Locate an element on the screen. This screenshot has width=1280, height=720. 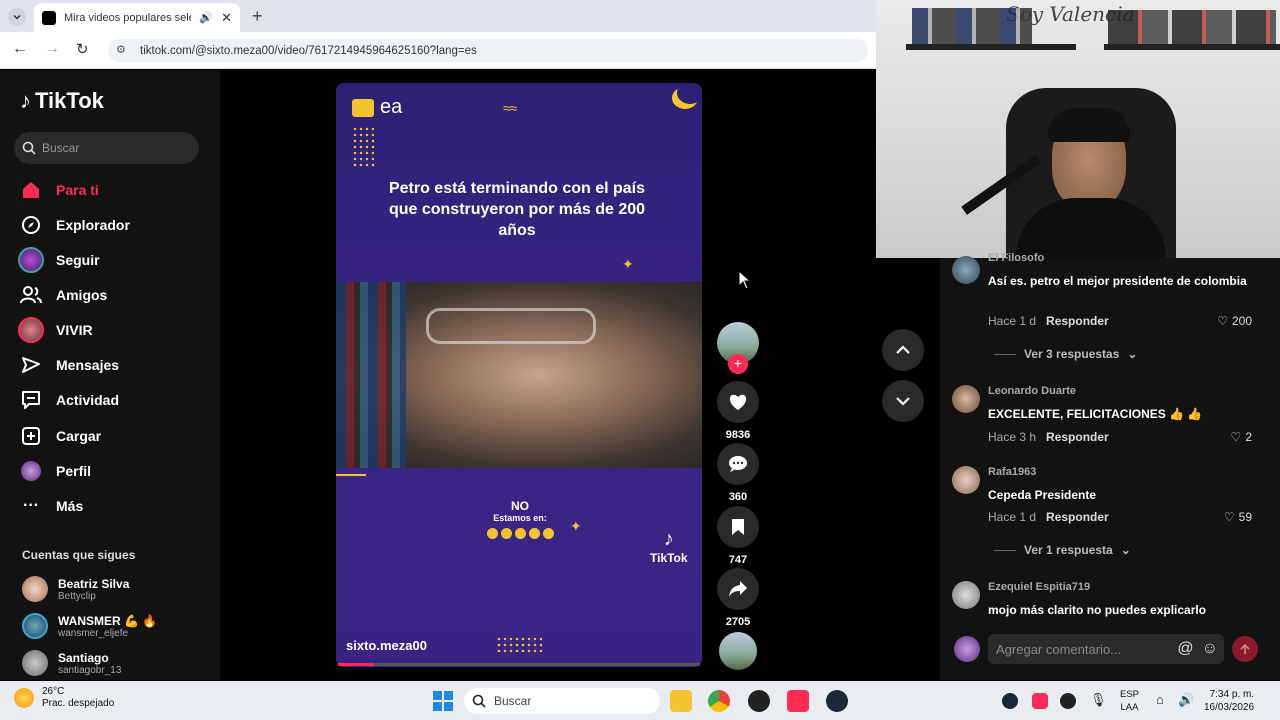
nav-label: Amigos is located at coordinates (82, 295).